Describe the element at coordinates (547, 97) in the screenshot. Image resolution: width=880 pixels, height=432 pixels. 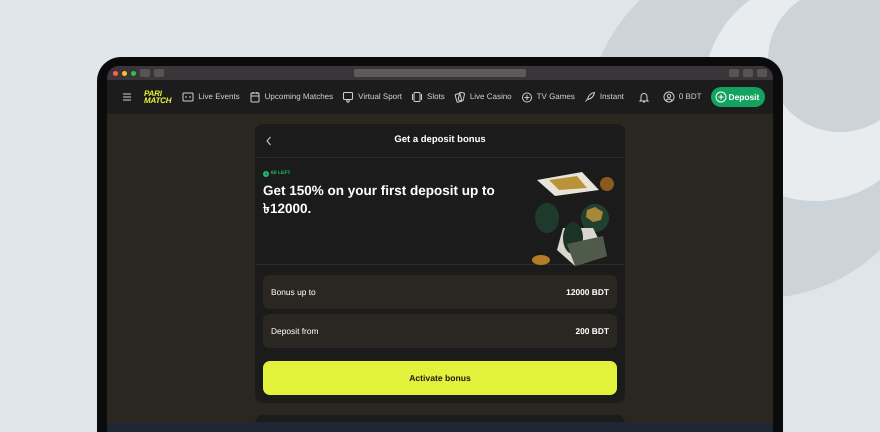
I see `nav-link: TV Games` at that location.